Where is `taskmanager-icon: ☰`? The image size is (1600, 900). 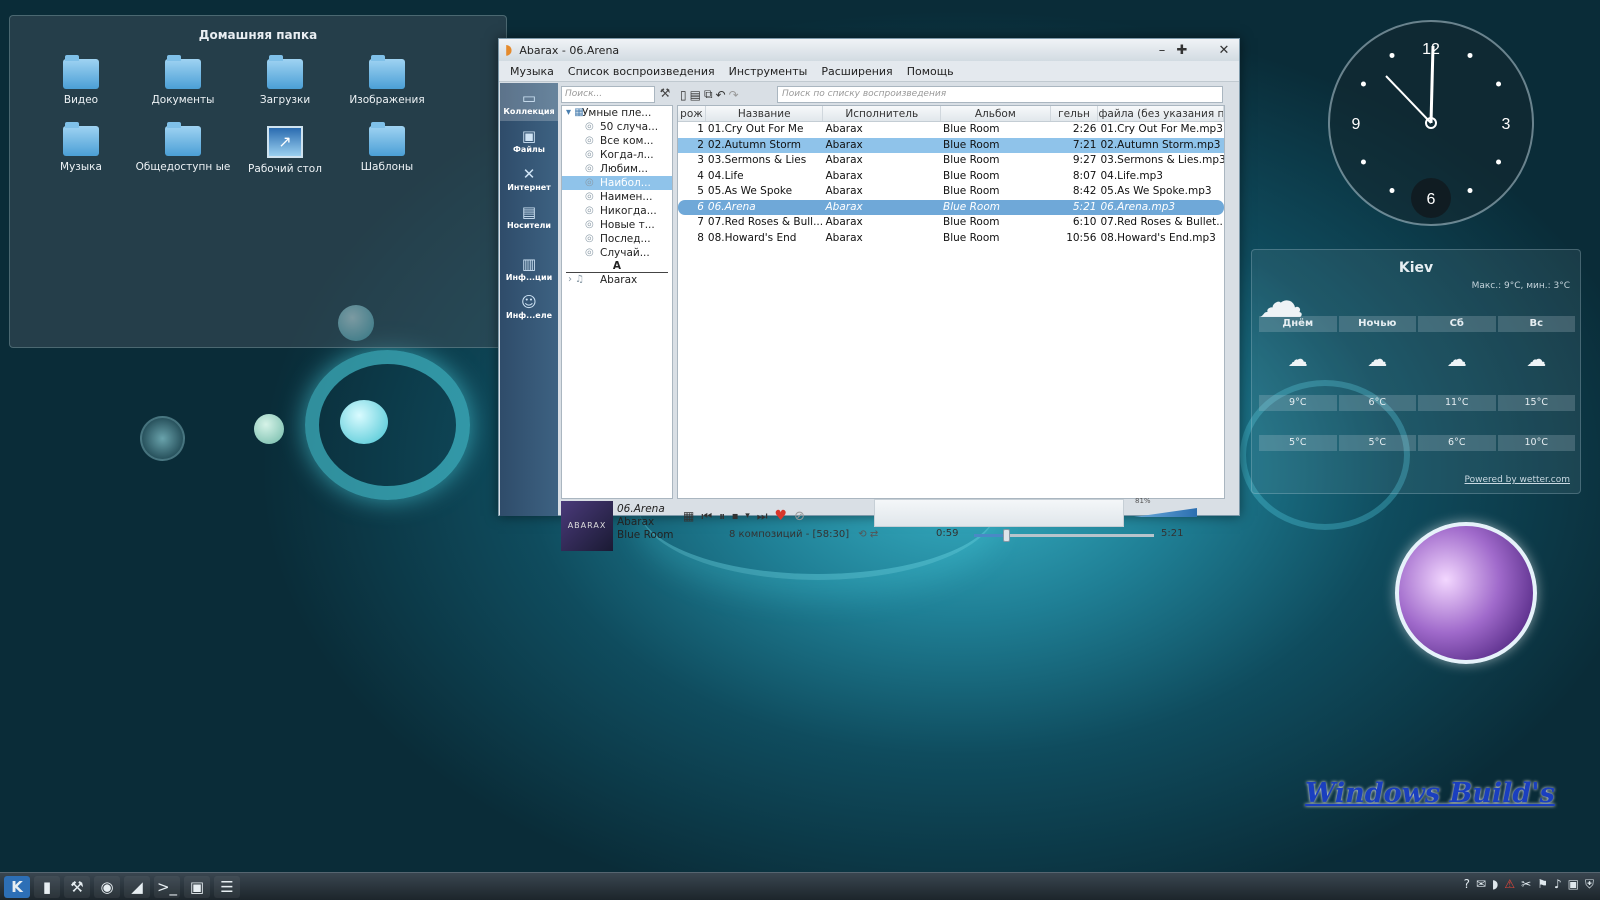
taskmanager-icon: ☰ is located at coordinates (227, 886).